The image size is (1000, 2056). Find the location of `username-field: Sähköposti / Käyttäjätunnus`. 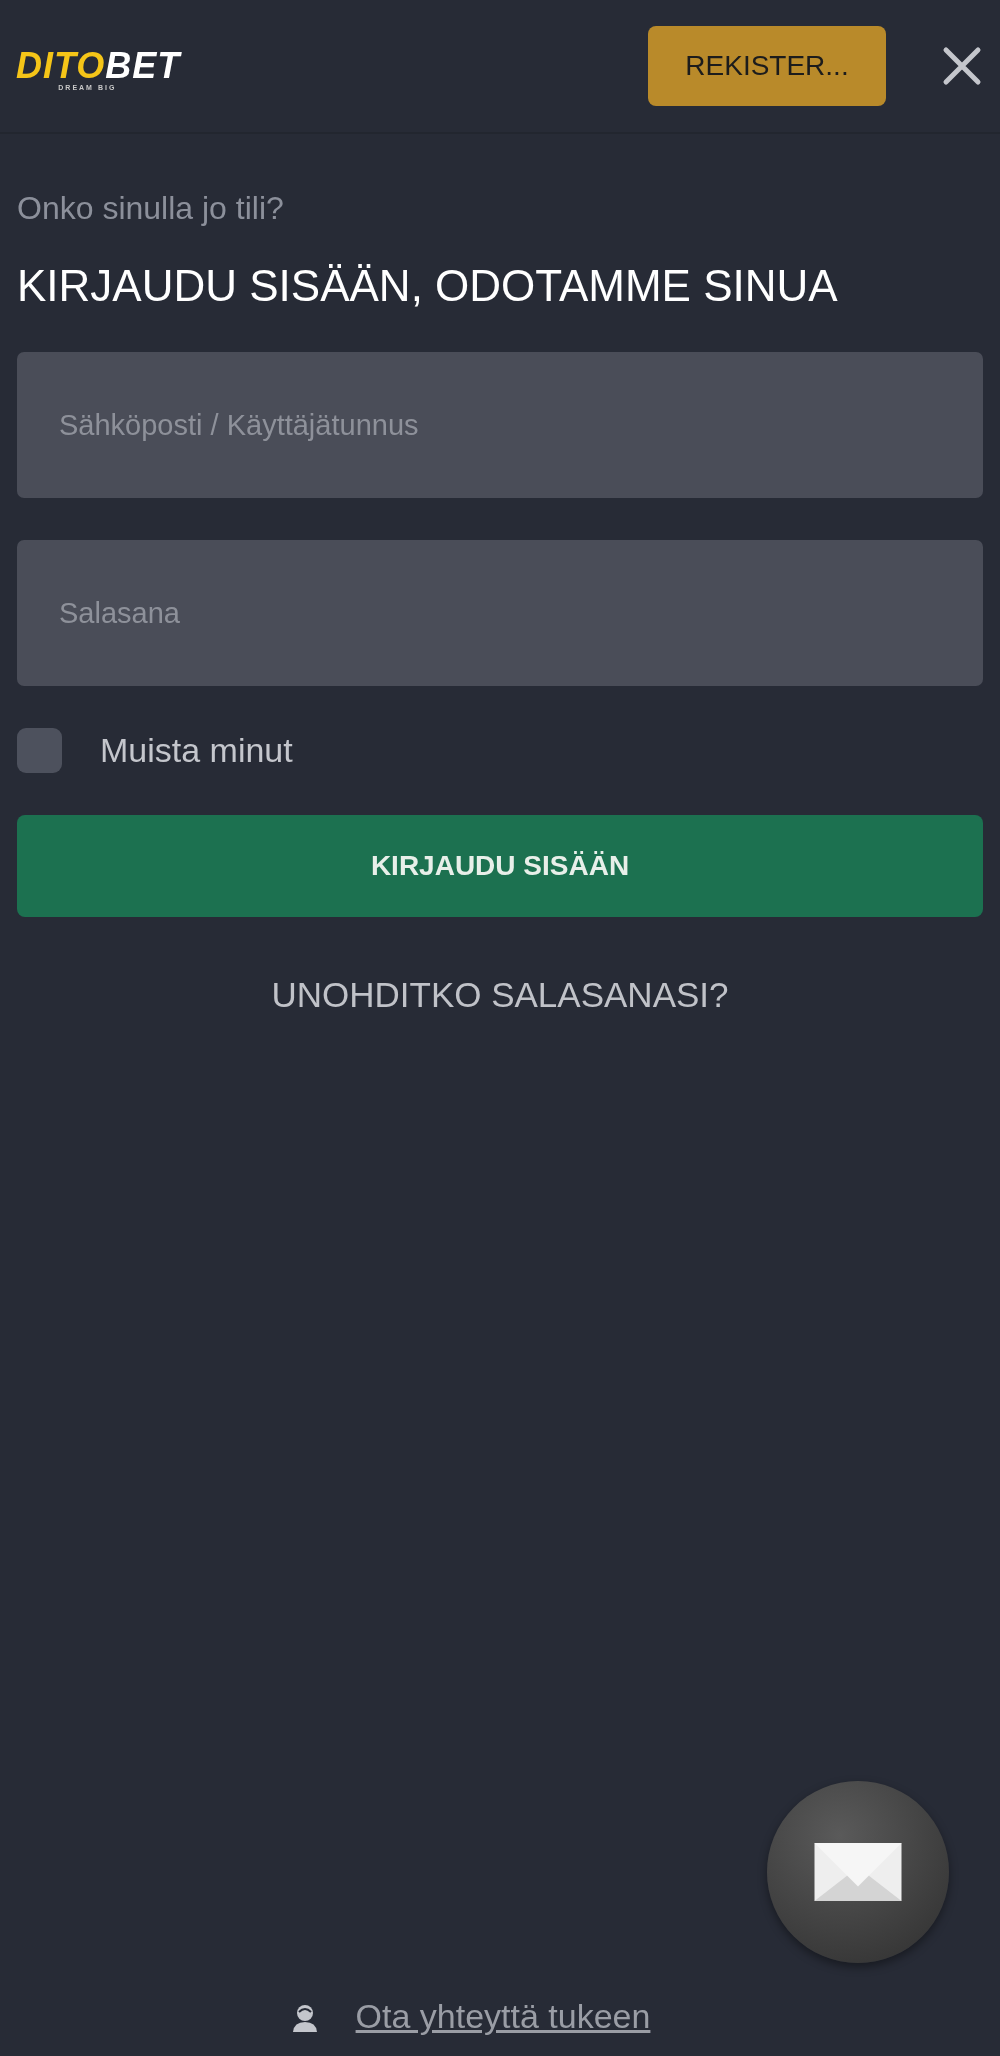

username-field: Sähköposti / Käyttäjätunnus is located at coordinates (500, 425).